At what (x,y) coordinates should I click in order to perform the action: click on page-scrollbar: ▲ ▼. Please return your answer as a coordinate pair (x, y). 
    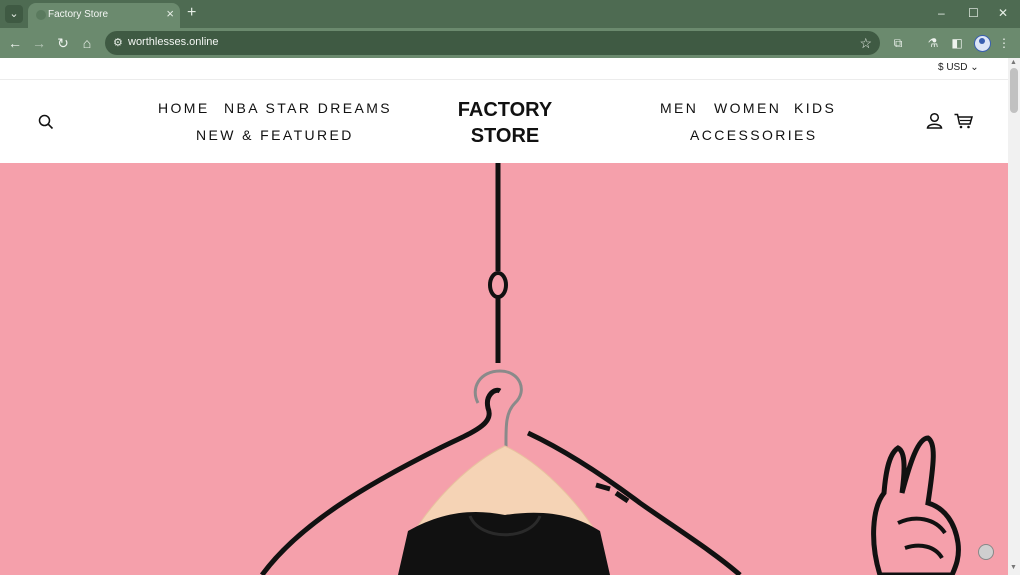
    Looking at the image, I should click on (1014, 316).